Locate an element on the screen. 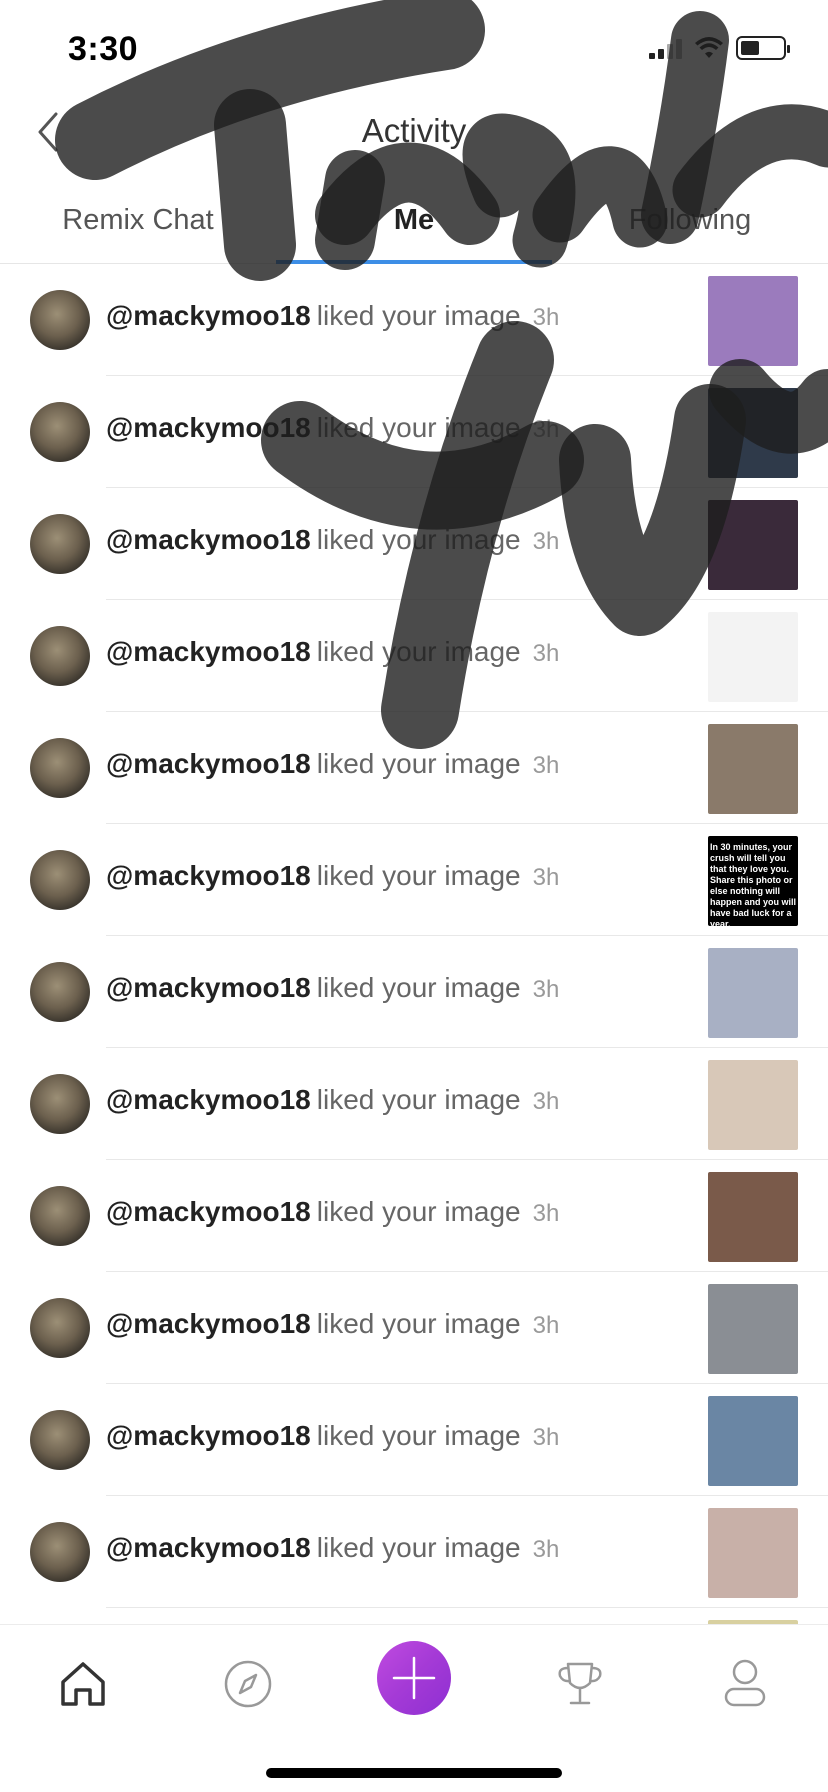 The image size is (828, 1792). home-icon is located at coordinates (83, 1684).